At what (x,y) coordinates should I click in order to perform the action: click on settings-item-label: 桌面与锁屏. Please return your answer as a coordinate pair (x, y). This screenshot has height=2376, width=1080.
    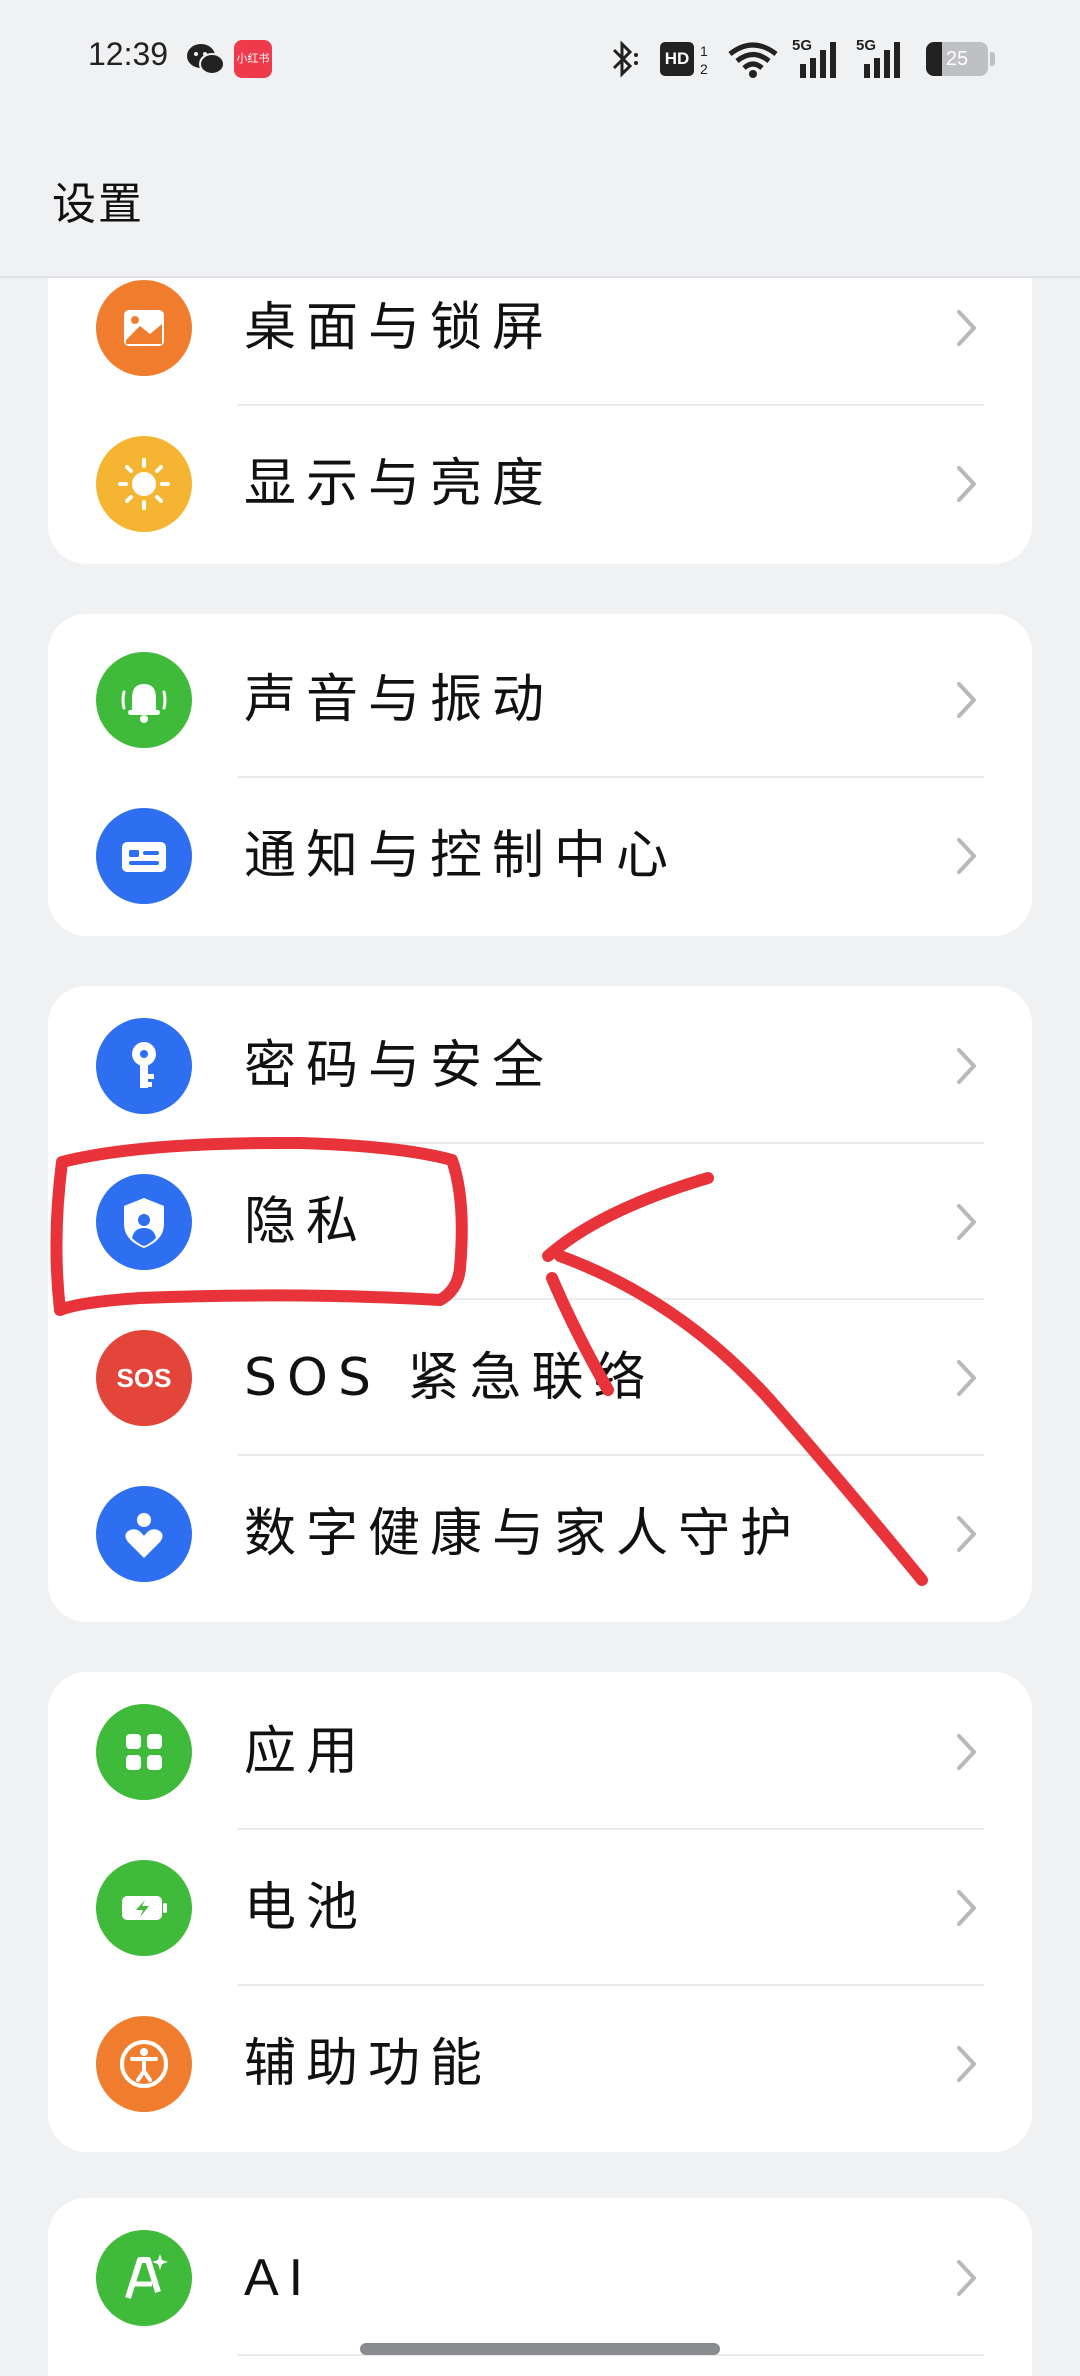
    Looking at the image, I should click on (399, 328).